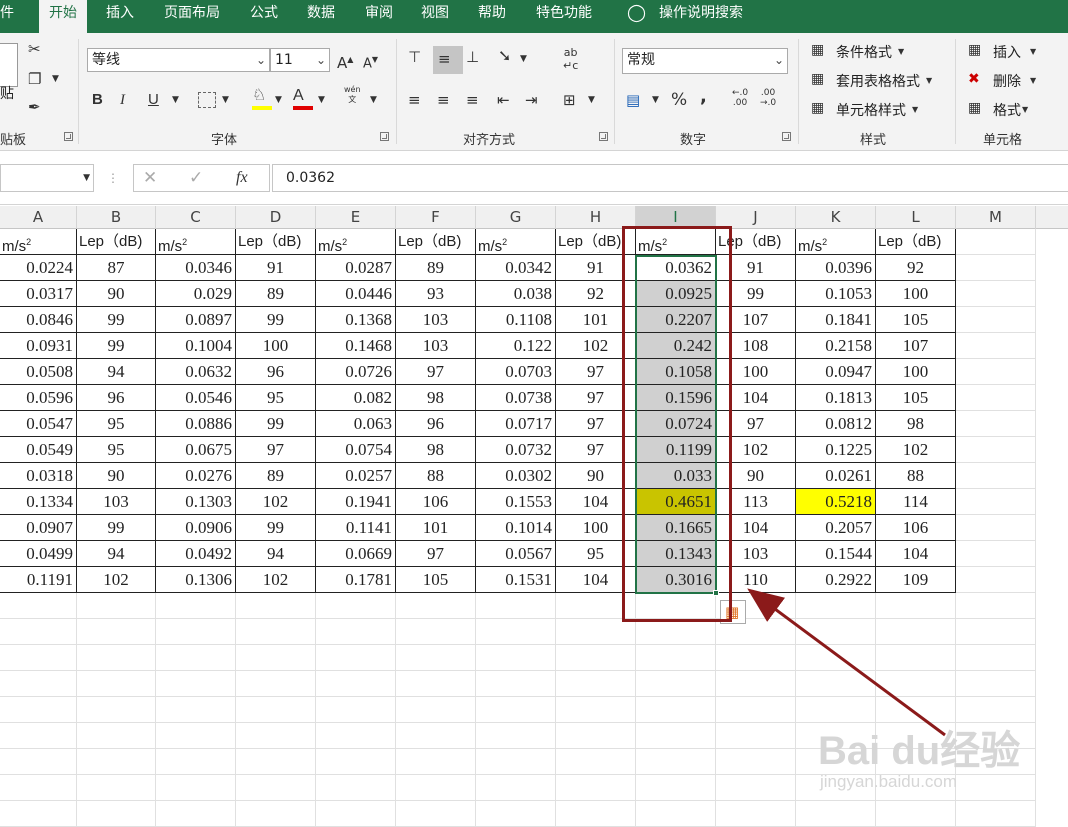 The width and height of the screenshot is (1068, 827). I want to click on underline-button: U, so click(153, 100).